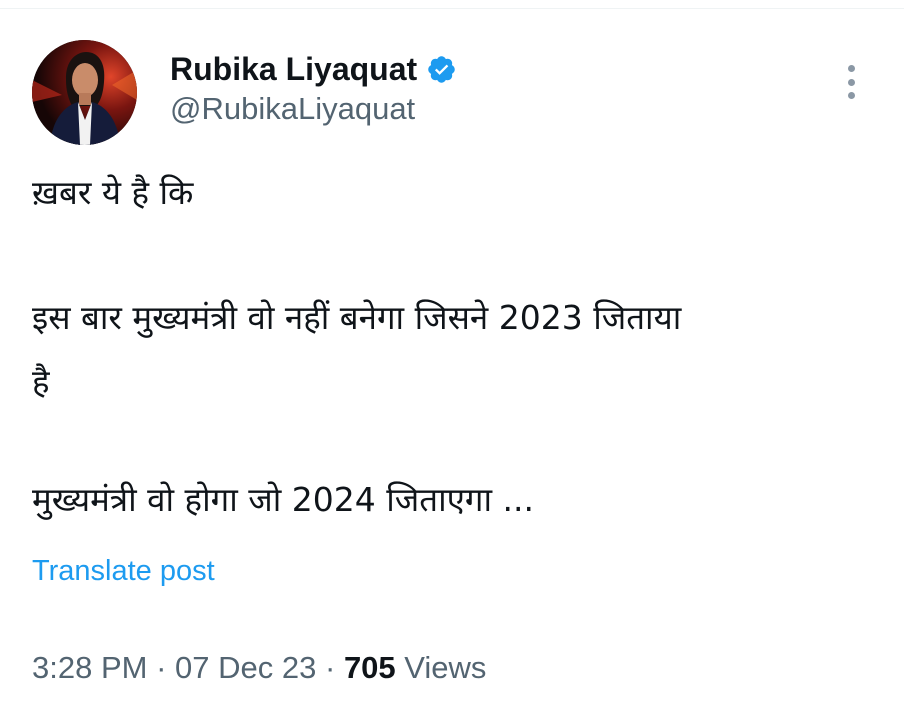  What do you see at coordinates (89, 667) in the screenshot?
I see `post-time: 3:28 PM` at bounding box center [89, 667].